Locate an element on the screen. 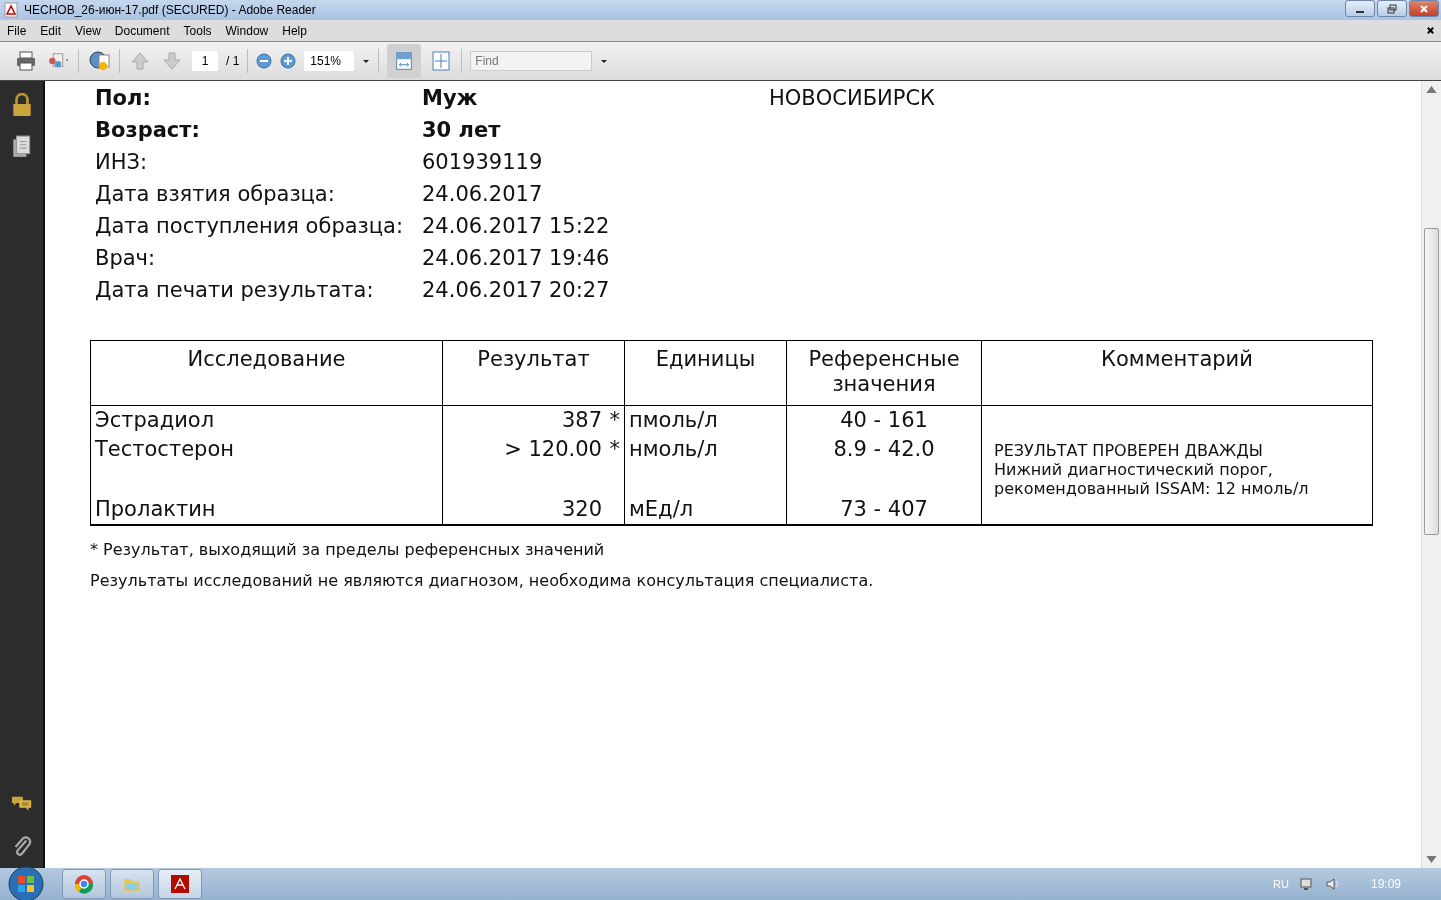 This screenshot has width=1441, height=900. field-value: 24.06.2017 is located at coordinates (483, 194).